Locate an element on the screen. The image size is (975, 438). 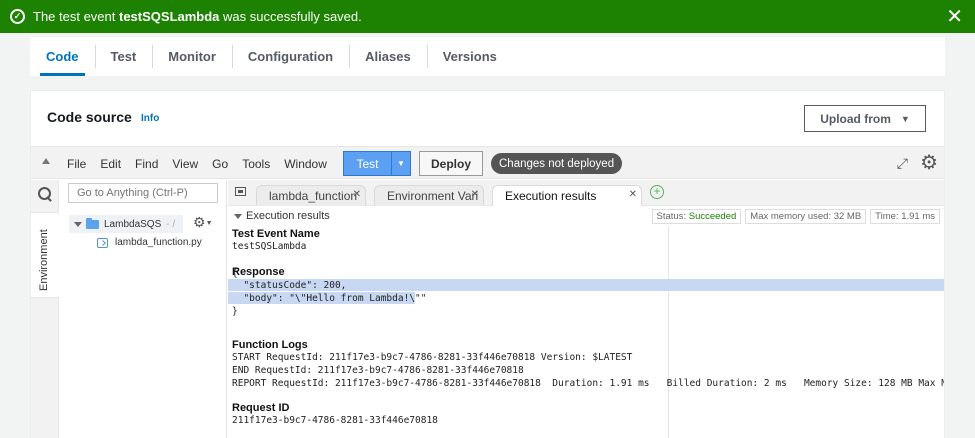
close-icon: ✕ is located at coordinates (954, 16).